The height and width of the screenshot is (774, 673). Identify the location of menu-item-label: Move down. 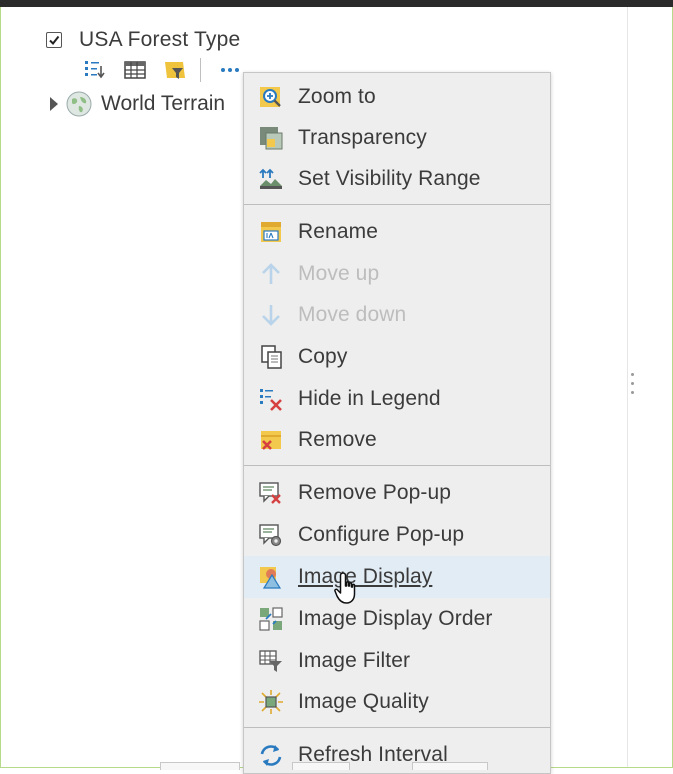
(352, 314).